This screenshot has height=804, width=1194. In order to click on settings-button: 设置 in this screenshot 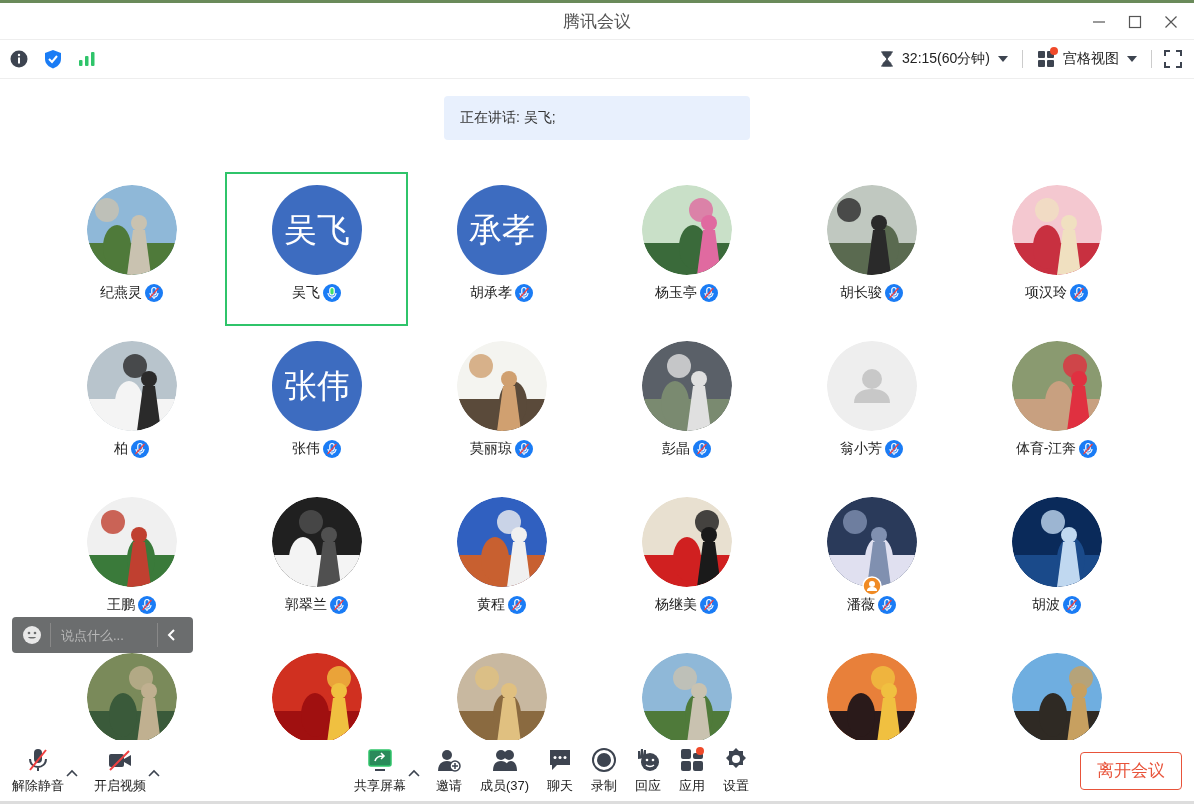, I will do `click(736, 770)`.